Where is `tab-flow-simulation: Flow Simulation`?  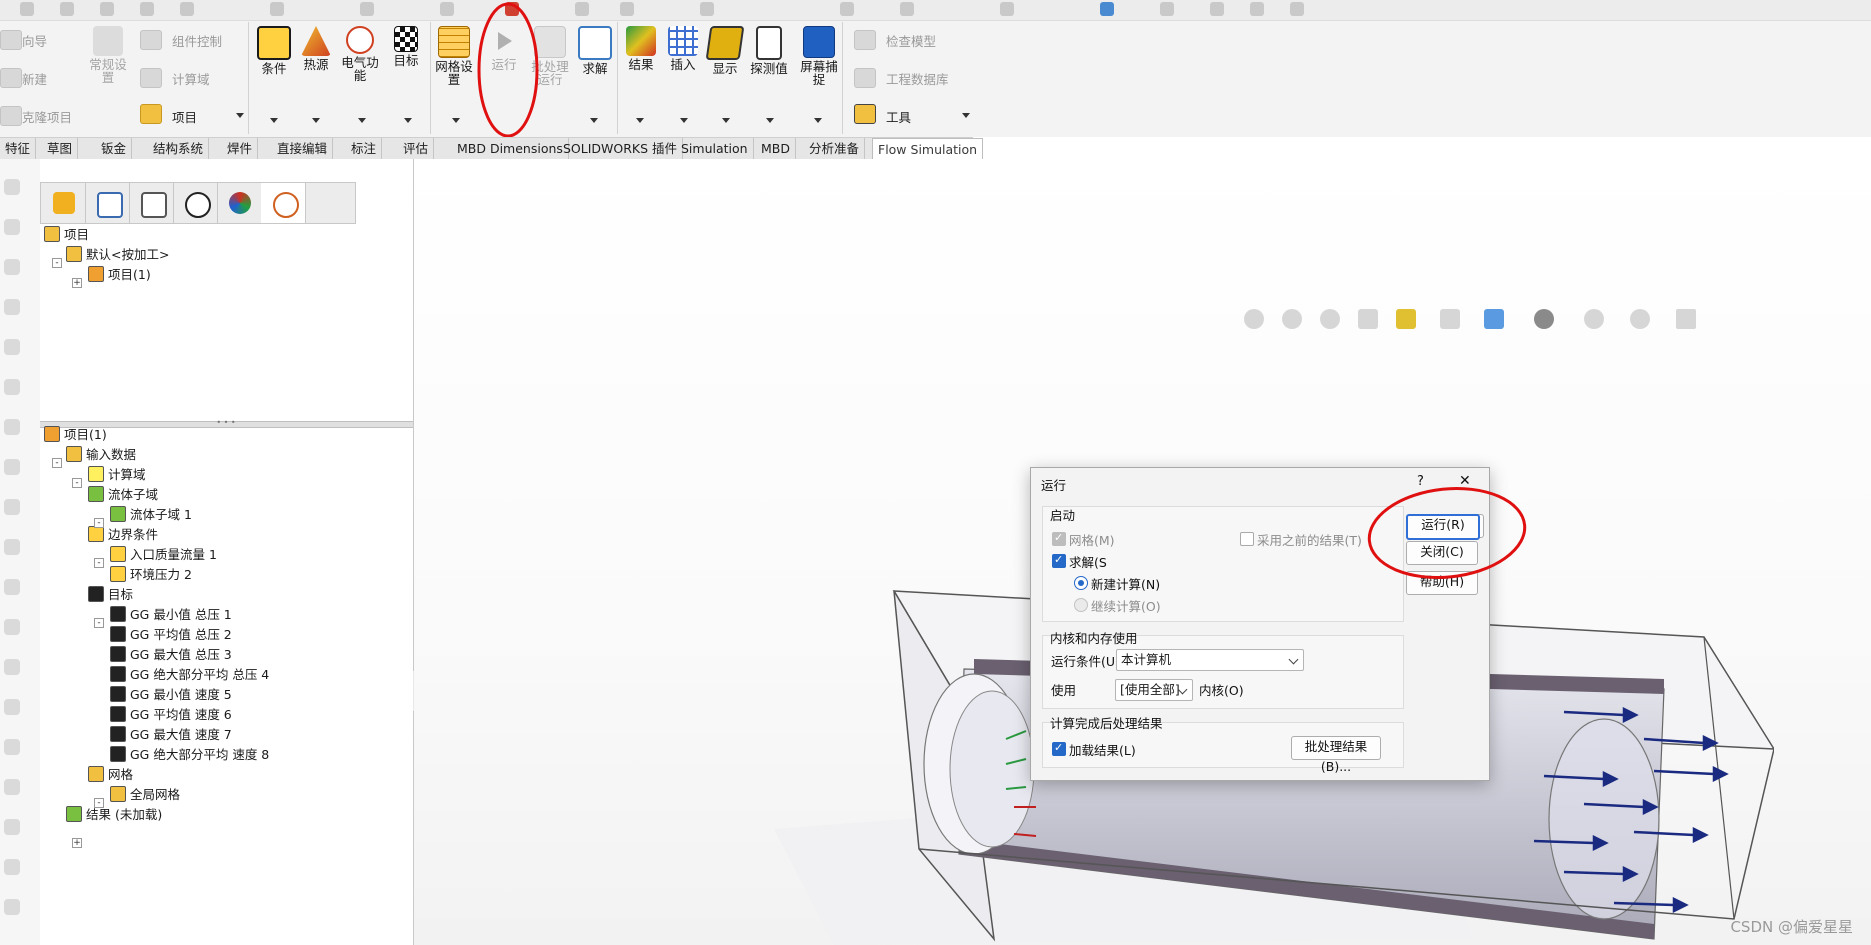 tab-flow-simulation: Flow Simulation is located at coordinates (928, 149).